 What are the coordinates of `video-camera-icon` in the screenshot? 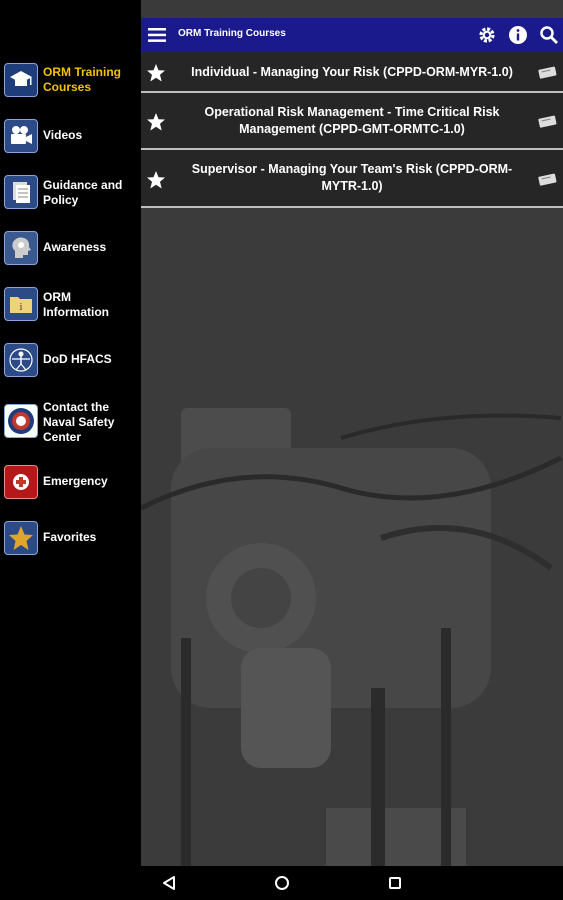 It's located at (21, 136).